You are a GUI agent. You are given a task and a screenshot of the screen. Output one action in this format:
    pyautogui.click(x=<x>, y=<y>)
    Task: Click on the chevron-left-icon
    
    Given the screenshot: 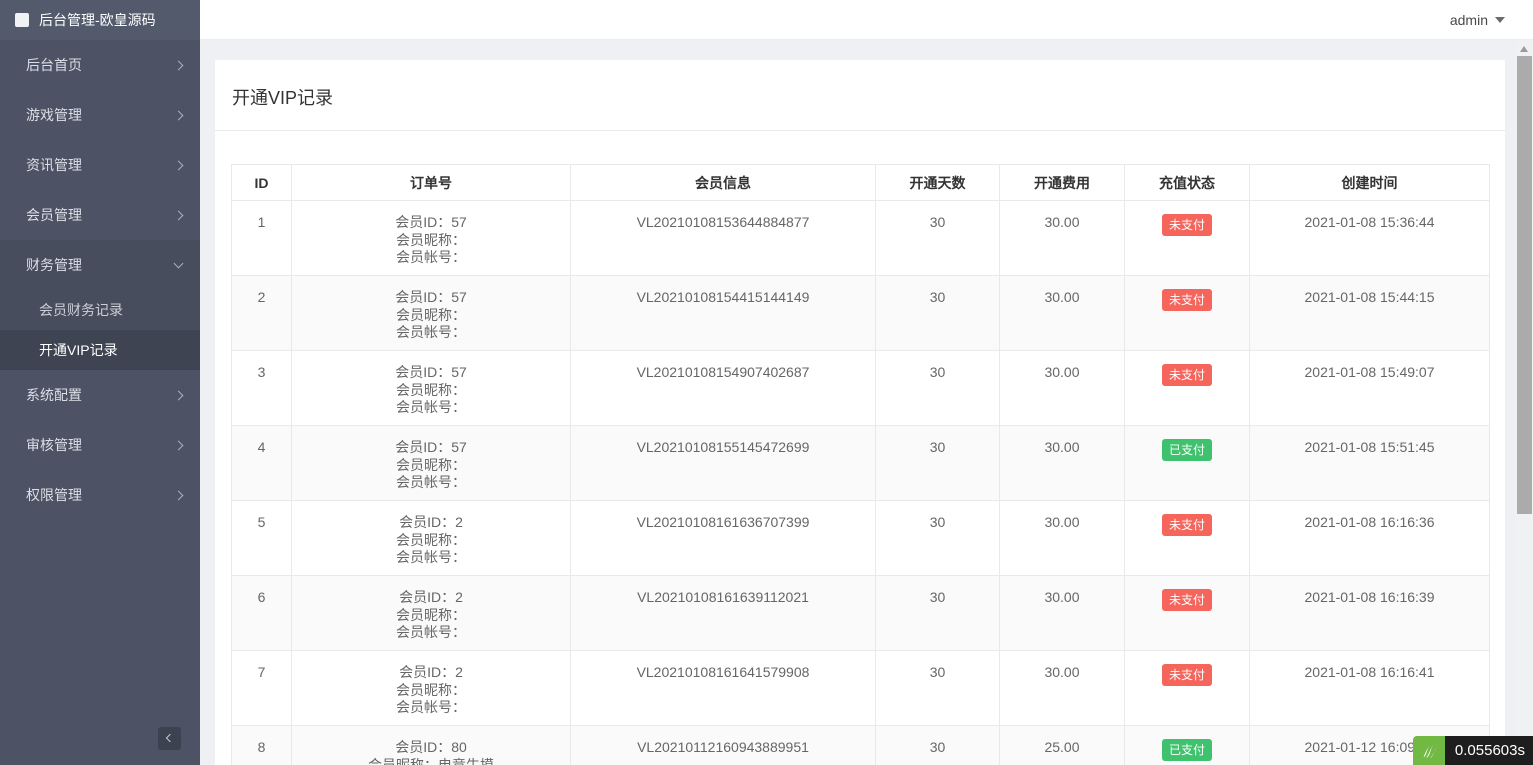 What is the action you would take?
    pyautogui.click(x=170, y=738)
    